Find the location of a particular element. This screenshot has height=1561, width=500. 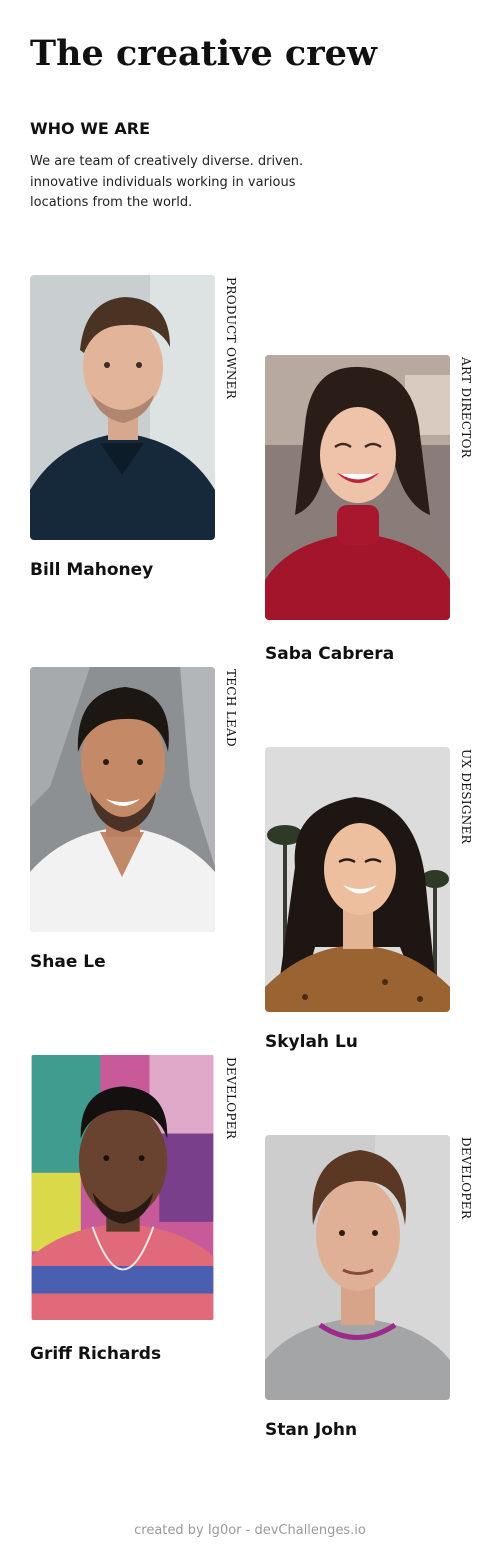

member-name: Bill Mahoney is located at coordinates (92, 570).